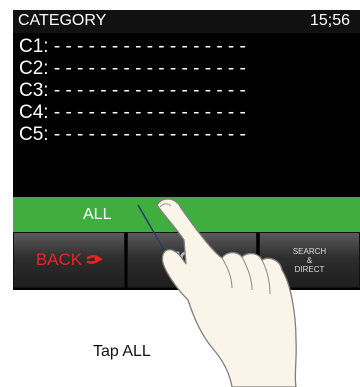 The width and height of the screenshot is (360, 387). I want to click on back-button-label: BACK, so click(59, 259).